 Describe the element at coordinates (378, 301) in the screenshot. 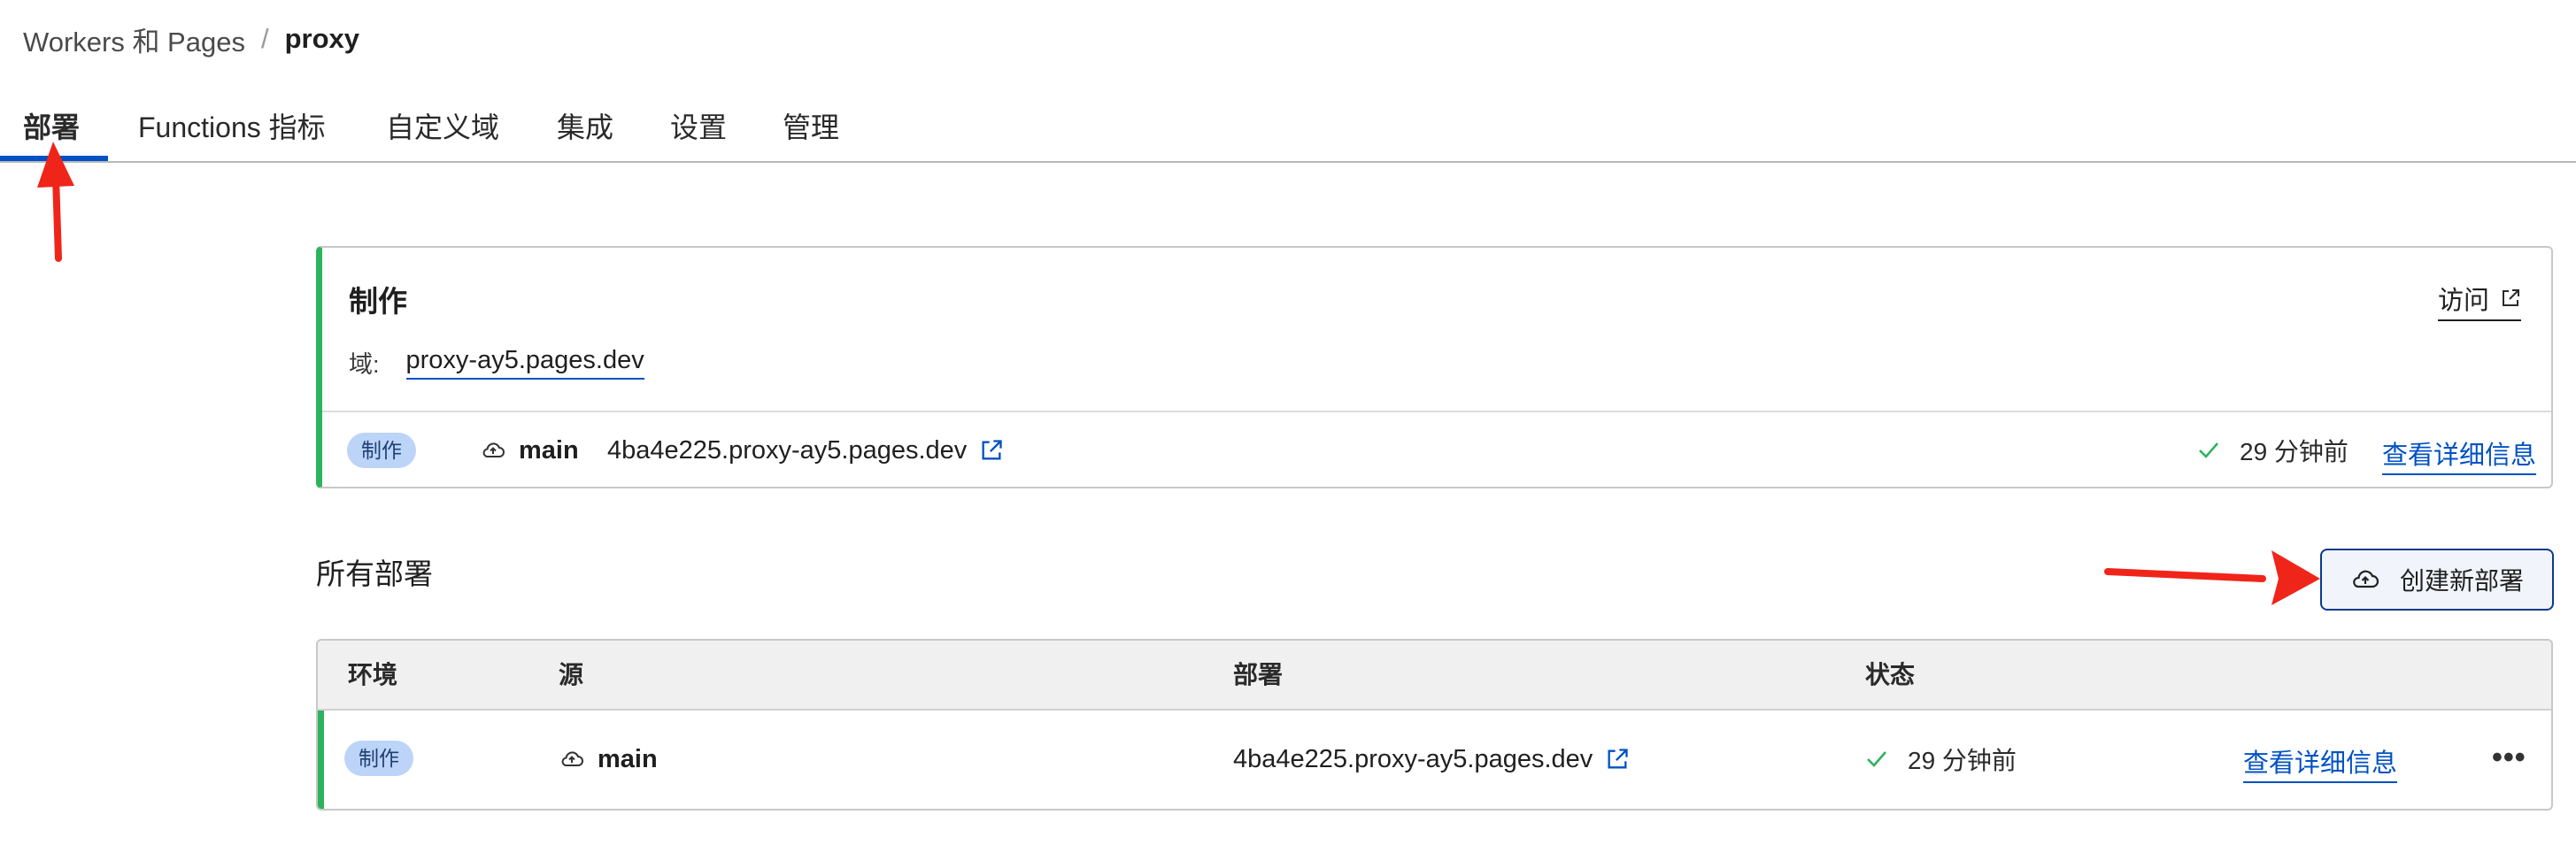

I see `production-title: 制作` at that location.